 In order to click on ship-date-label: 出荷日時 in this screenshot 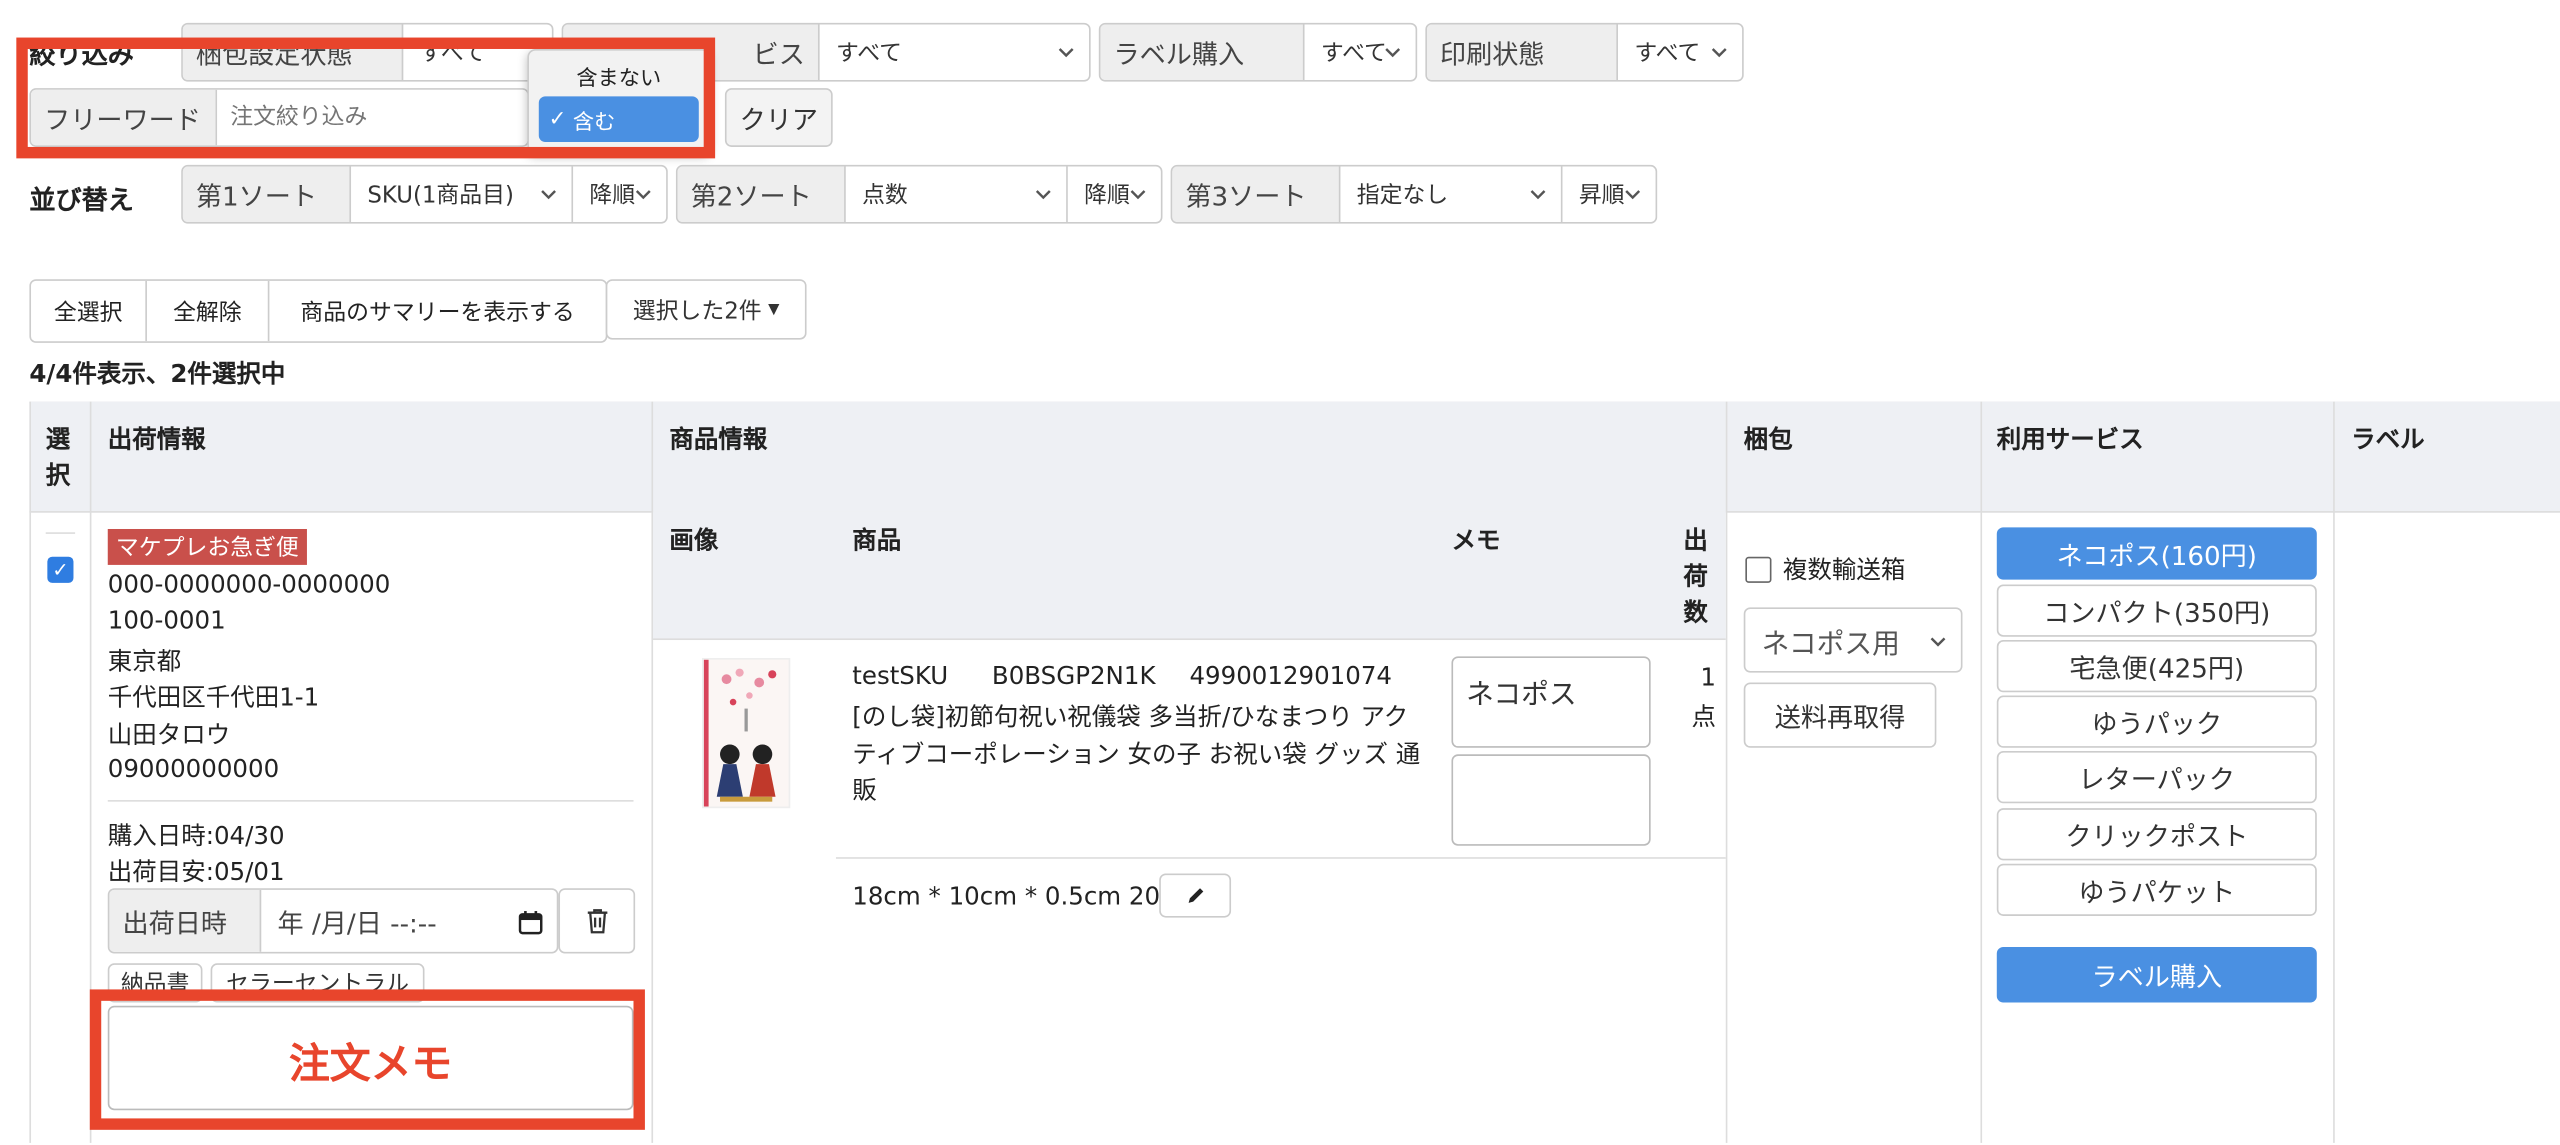, I will do `click(185, 920)`.